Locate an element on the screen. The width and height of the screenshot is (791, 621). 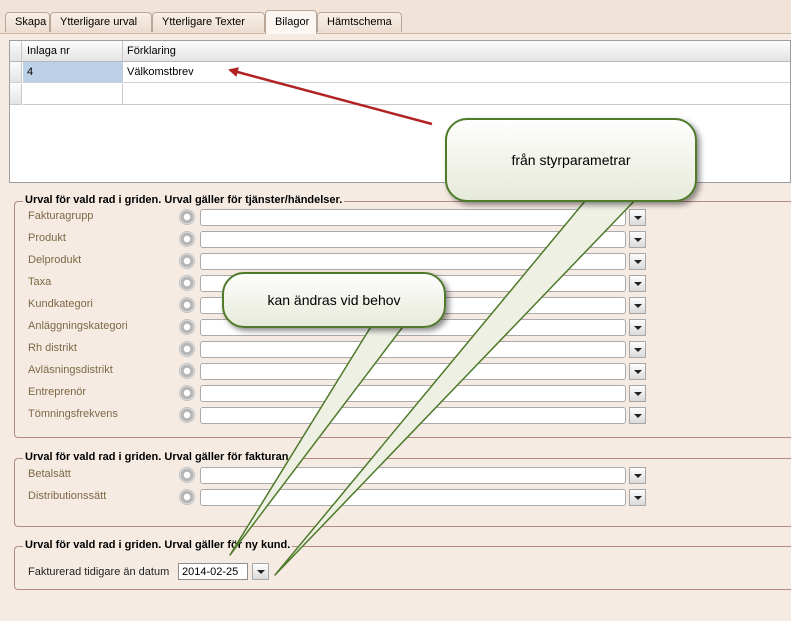
callout-text: kan ändras vid behov is located at coordinates (334, 300).